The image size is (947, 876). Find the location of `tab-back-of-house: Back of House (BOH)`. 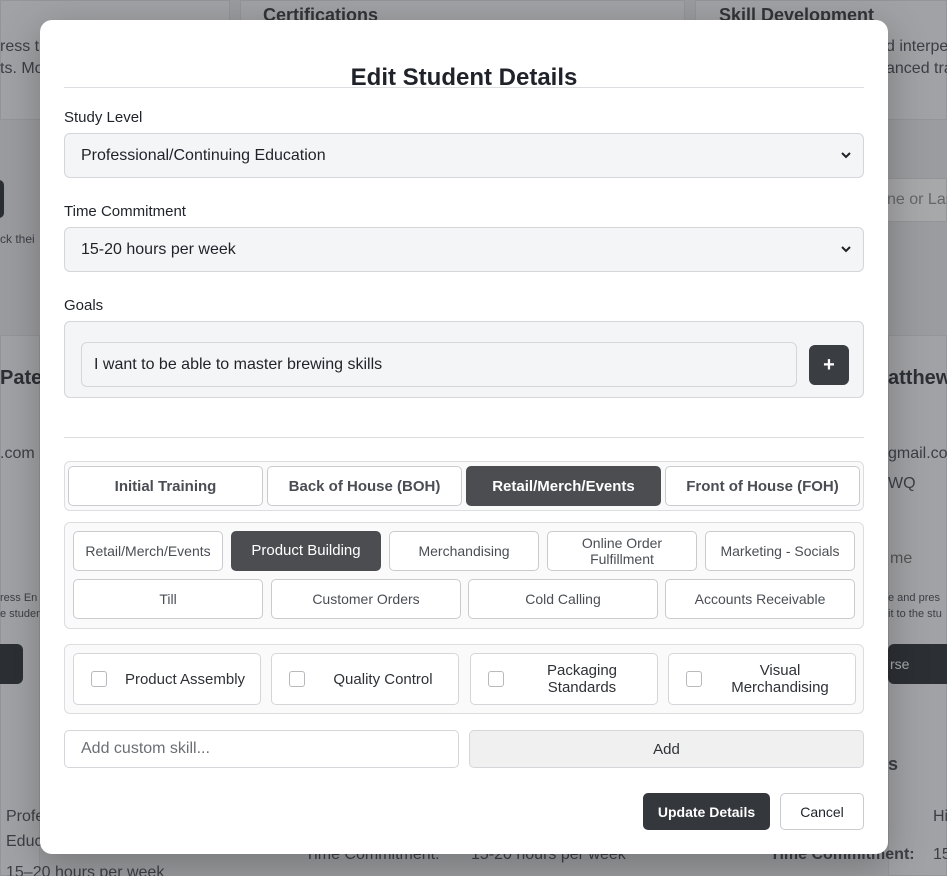

tab-back-of-house: Back of House (BOH) is located at coordinates (364, 486).